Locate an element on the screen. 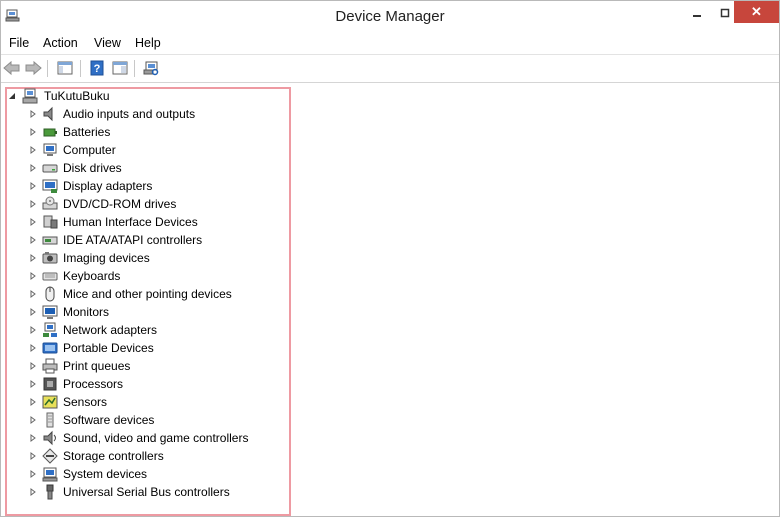 The image size is (780, 517). forward-arrow-icon is located at coordinates (33, 68).